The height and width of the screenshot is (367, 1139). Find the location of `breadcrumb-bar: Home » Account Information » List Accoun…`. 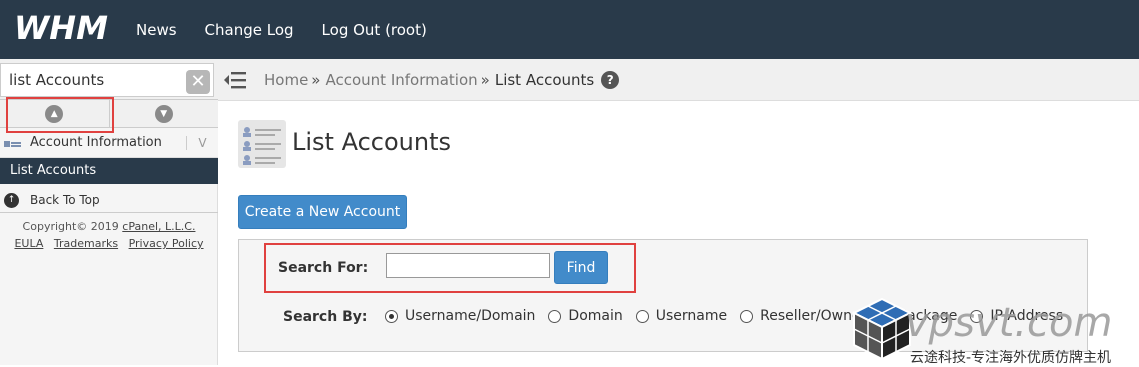

breadcrumb-bar: Home » Account Information » List Accoun… is located at coordinates (678, 80).